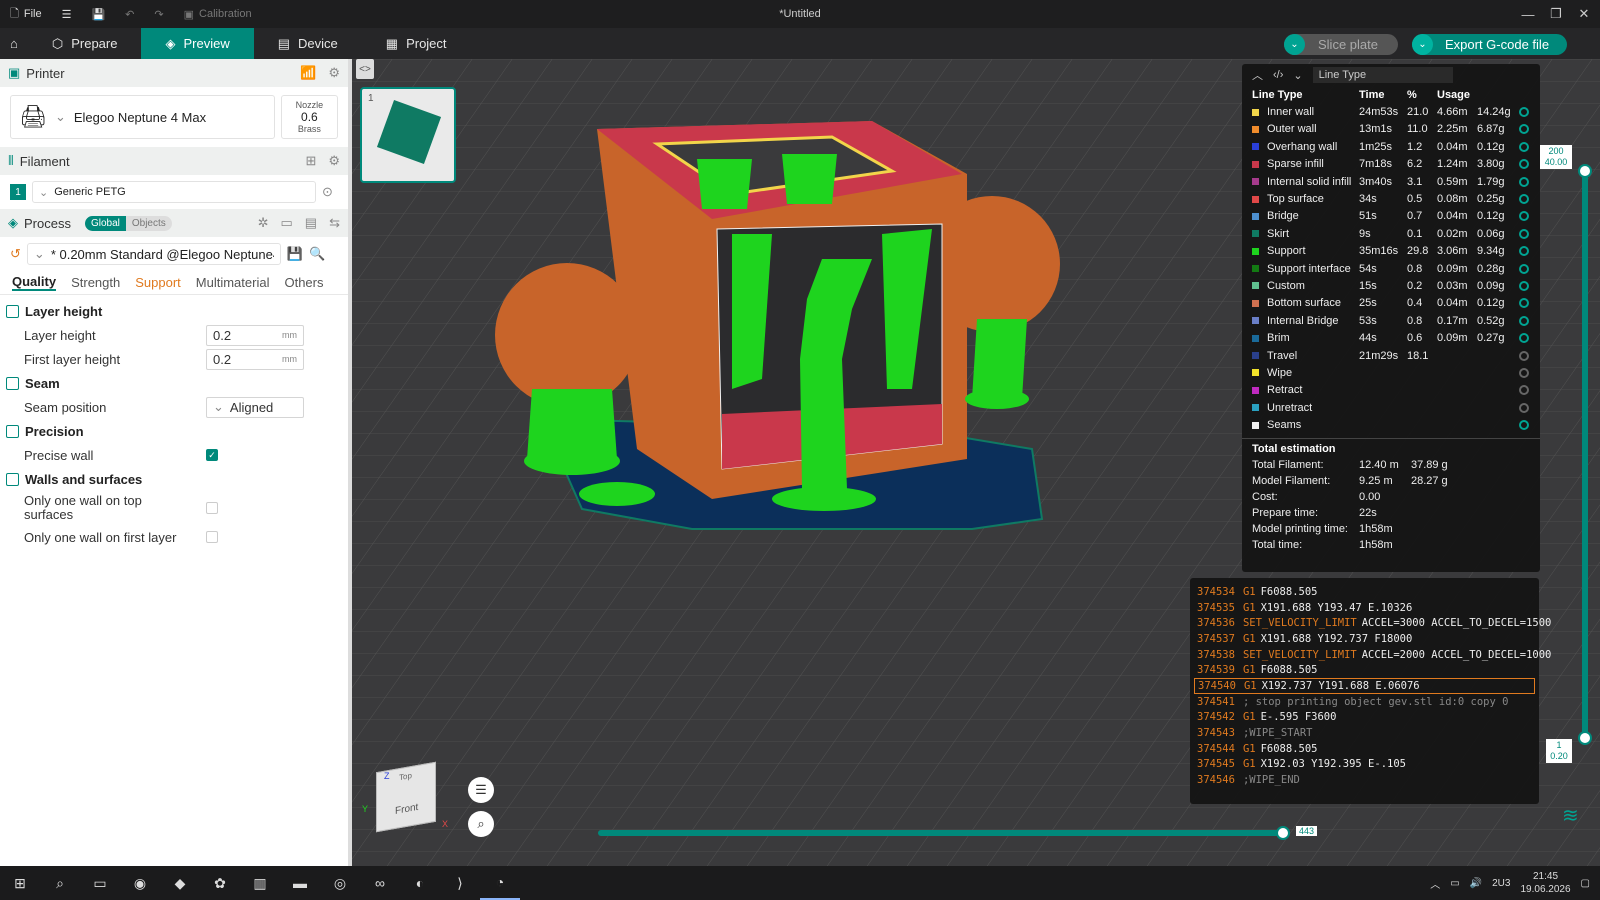 The image size is (1600, 900). I want to click on app-icon: ✿, so click(220, 883).